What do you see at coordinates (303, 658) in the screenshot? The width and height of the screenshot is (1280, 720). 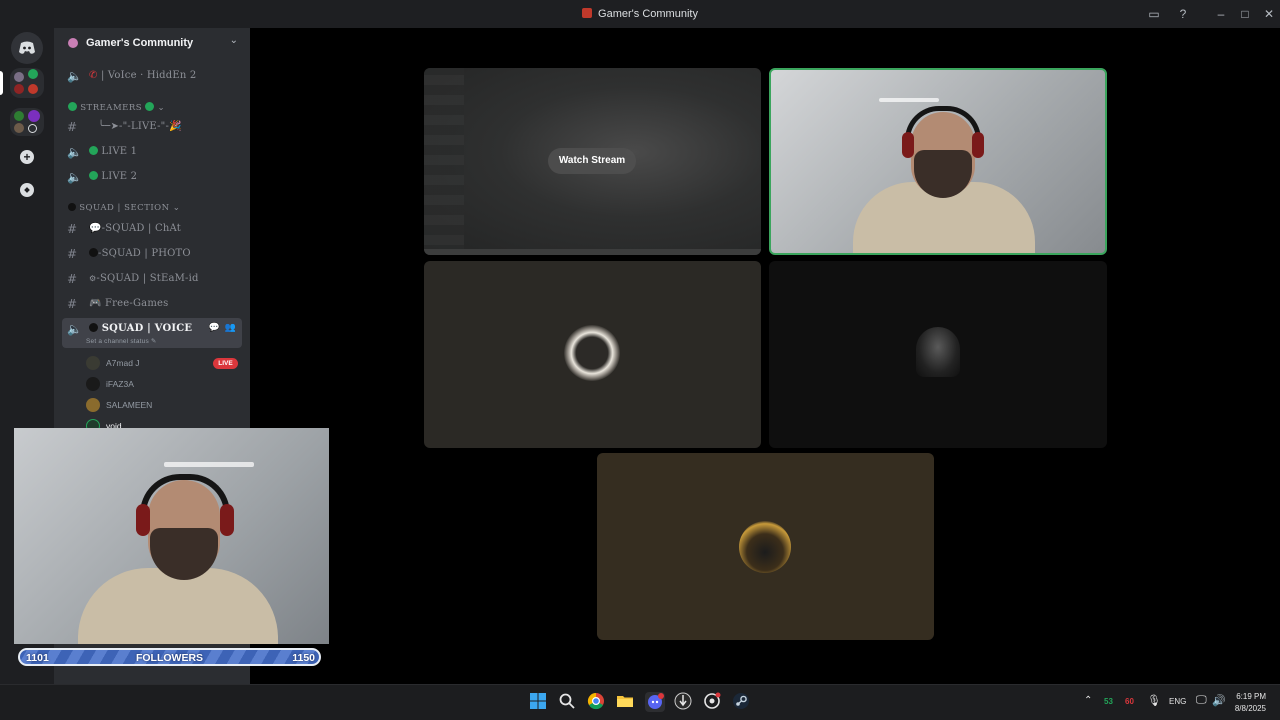 I see `followers-goal: 1150` at bounding box center [303, 658].